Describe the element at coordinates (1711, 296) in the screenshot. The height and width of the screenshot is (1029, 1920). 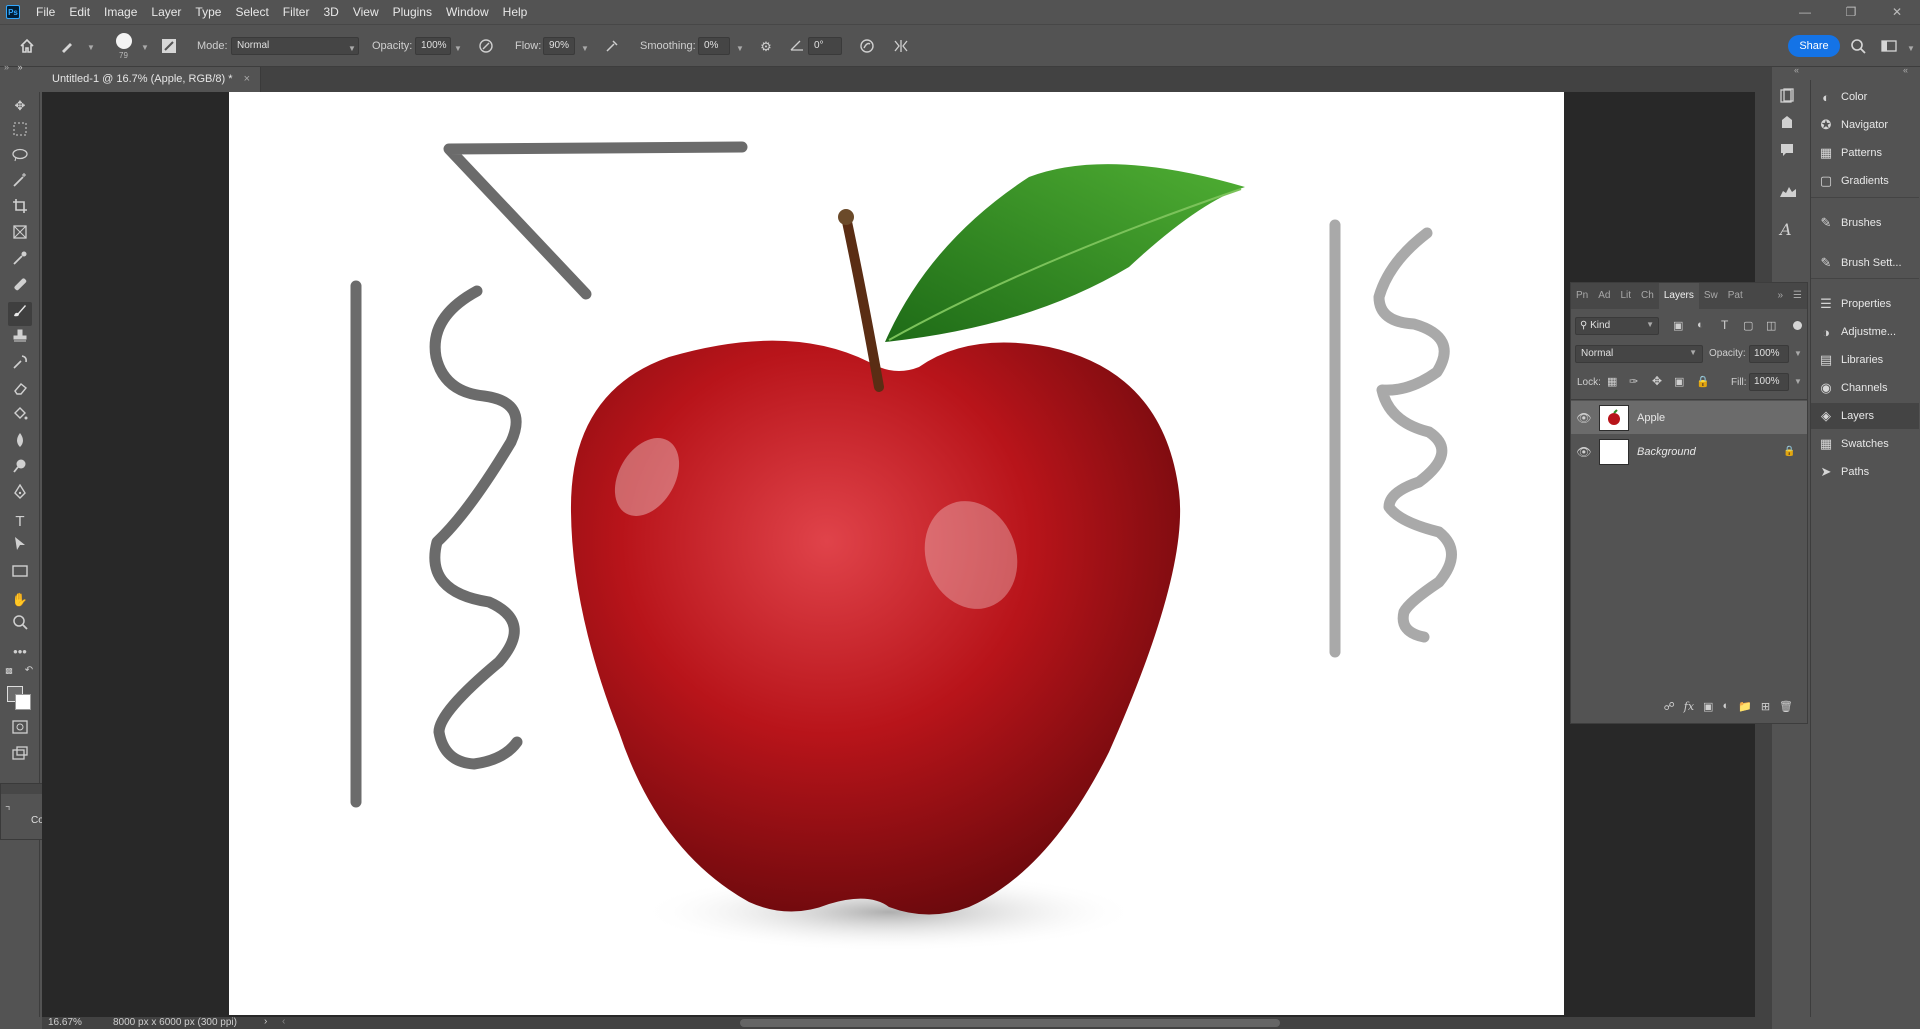
I see `tab-sw: Sw` at that location.